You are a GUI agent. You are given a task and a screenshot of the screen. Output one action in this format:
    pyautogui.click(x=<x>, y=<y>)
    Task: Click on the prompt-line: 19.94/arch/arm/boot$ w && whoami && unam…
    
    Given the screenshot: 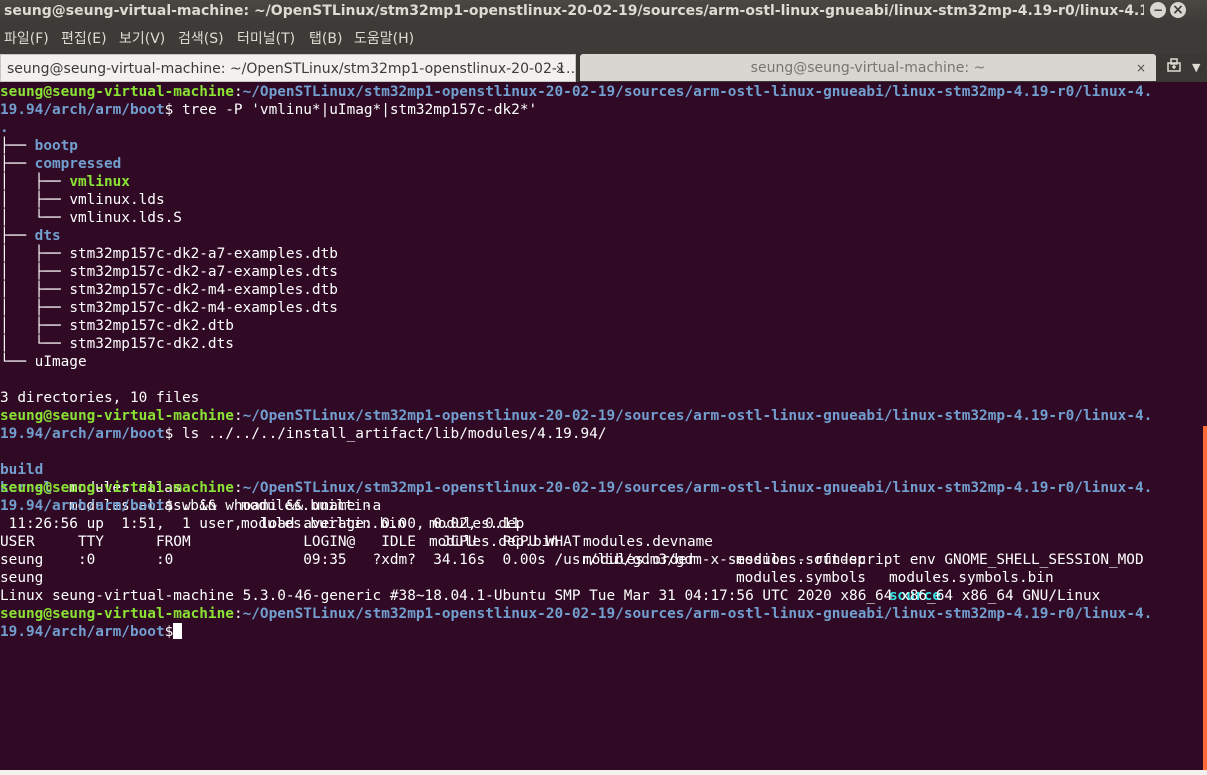 What is the action you would take?
    pyautogui.click(x=191, y=506)
    